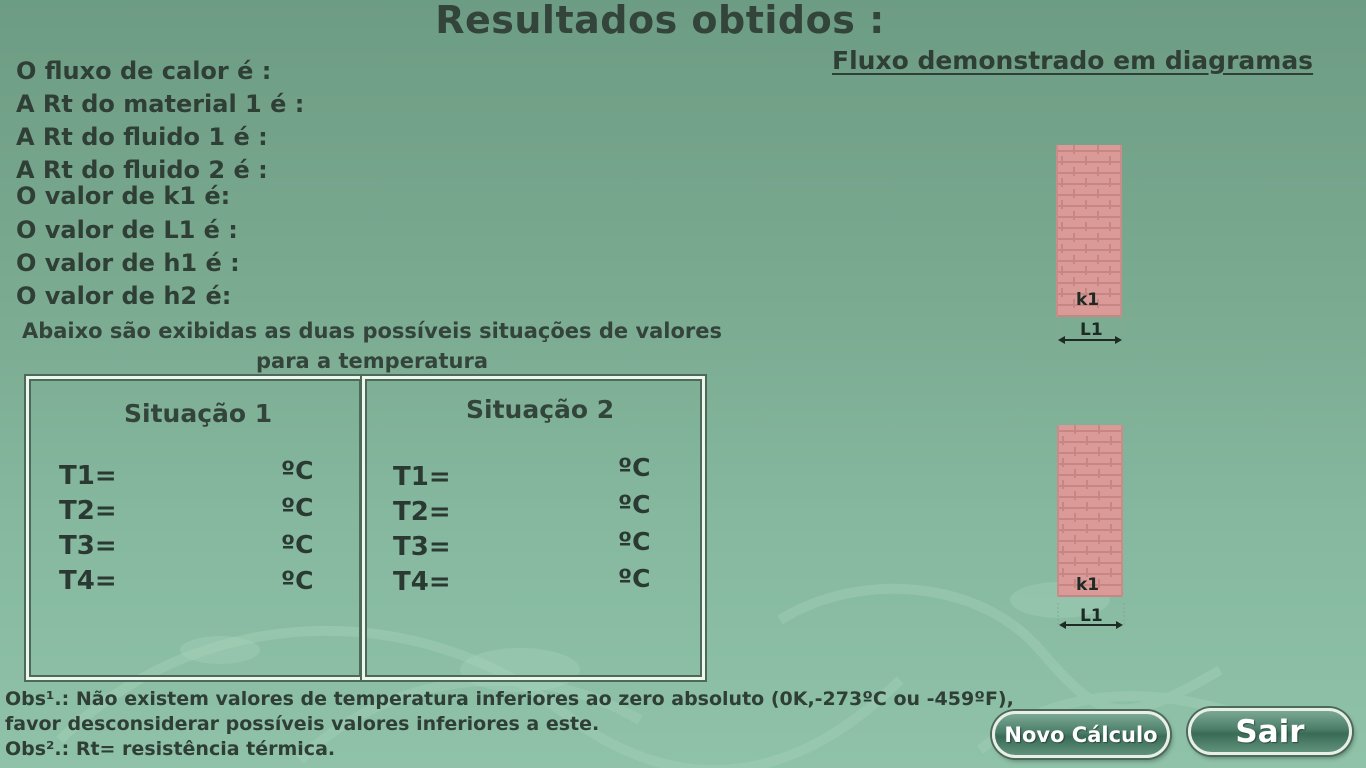  What do you see at coordinates (660, 21) in the screenshot?
I see `page-title: Resultados obtidos :` at bounding box center [660, 21].